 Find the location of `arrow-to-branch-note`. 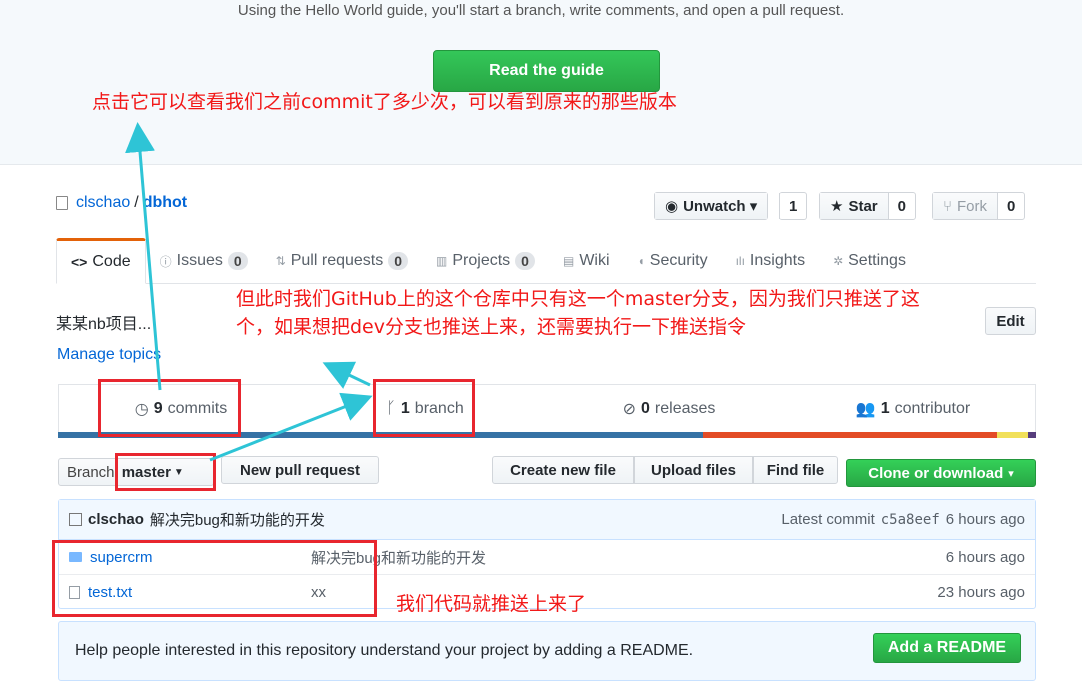

arrow-to-branch-note is located at coordinates (346, 375).